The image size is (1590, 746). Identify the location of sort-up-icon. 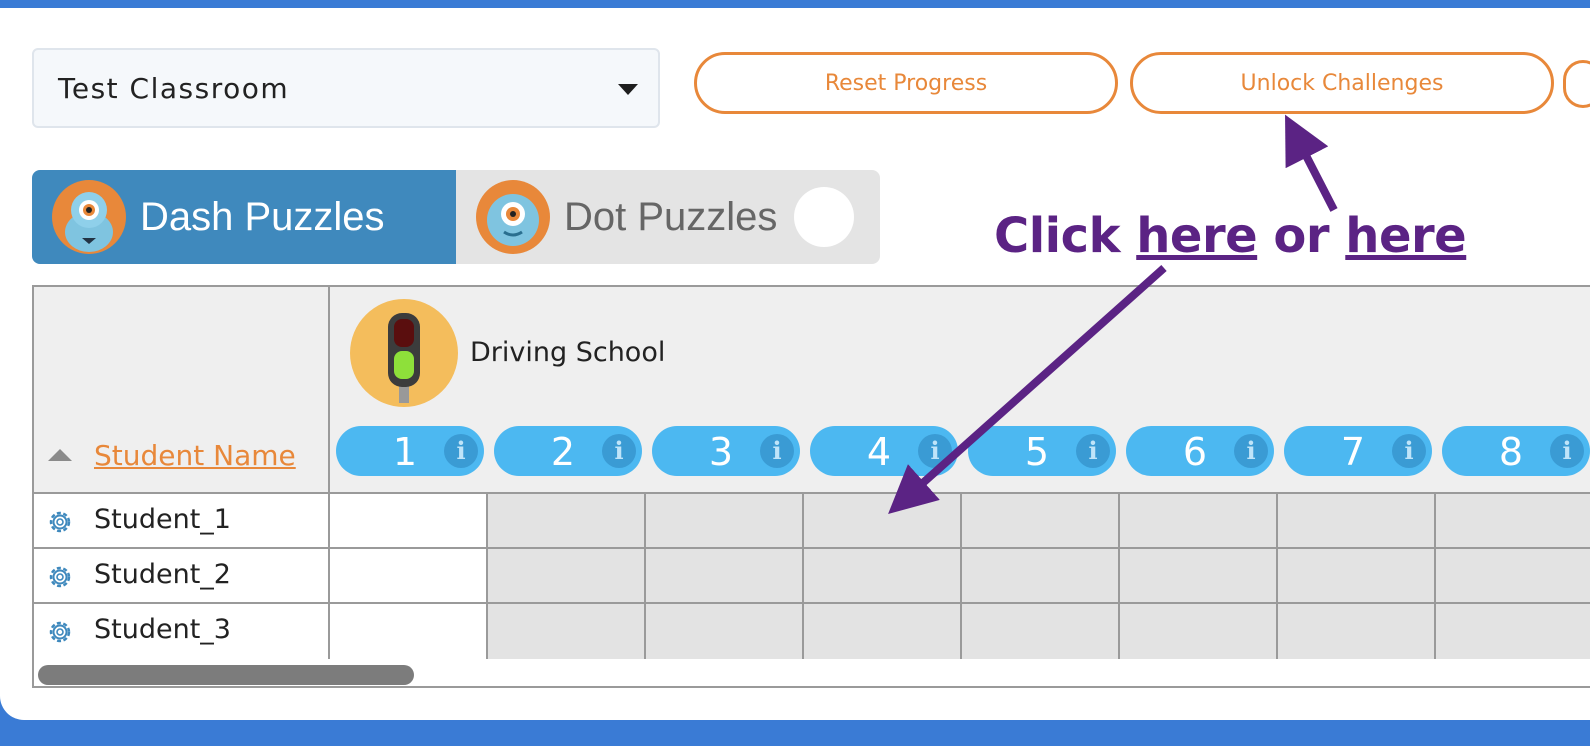
(60, 455).